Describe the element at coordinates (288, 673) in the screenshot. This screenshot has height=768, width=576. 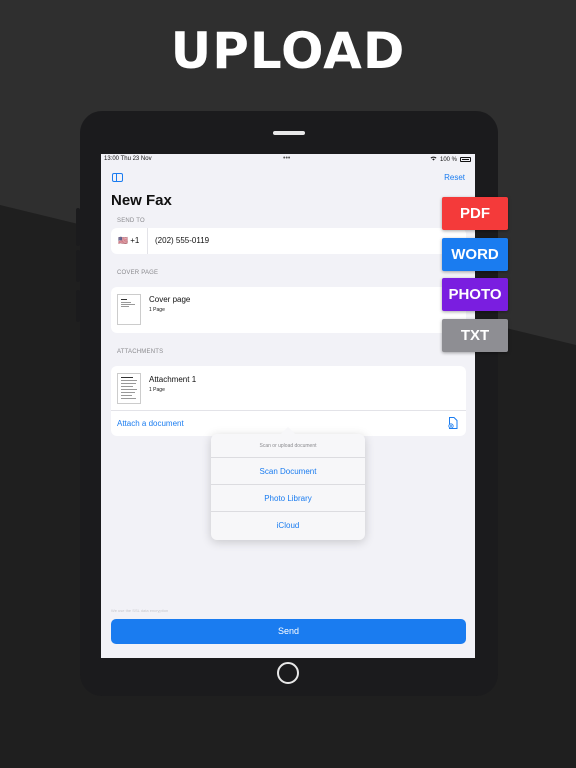
I see `home-button` at that location.